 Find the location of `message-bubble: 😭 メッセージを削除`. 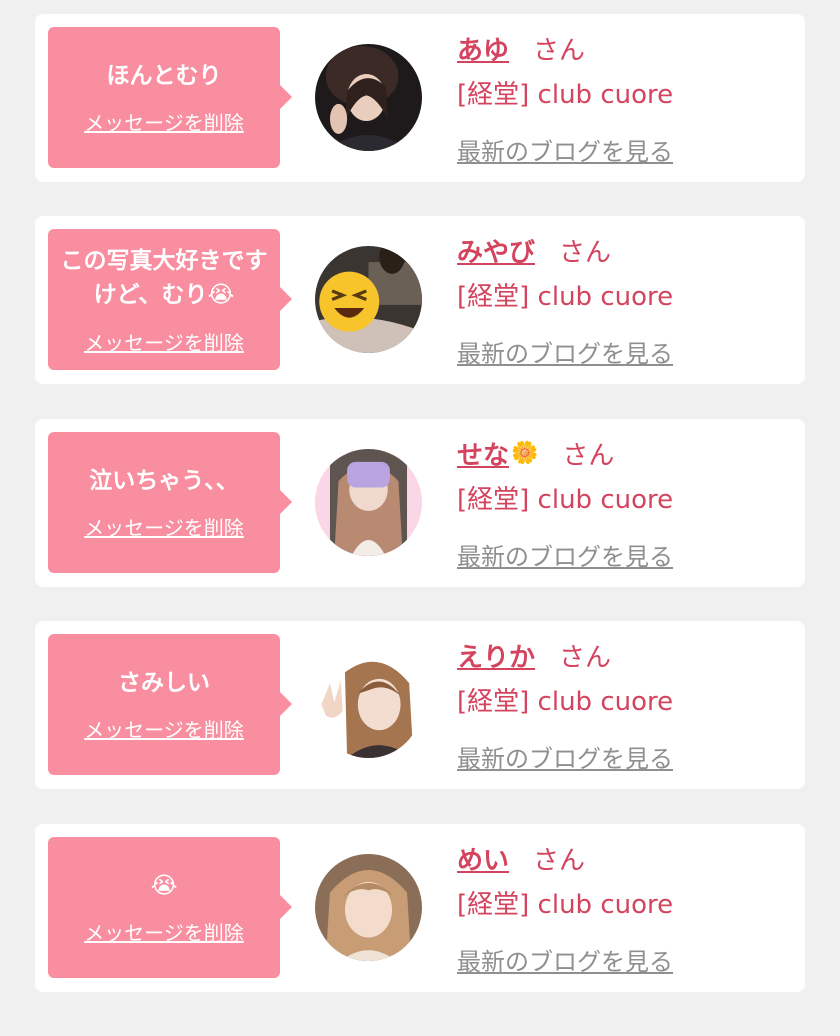

message-bubble: 😭 メッセージを削除 is located at coordinates (170, 907).